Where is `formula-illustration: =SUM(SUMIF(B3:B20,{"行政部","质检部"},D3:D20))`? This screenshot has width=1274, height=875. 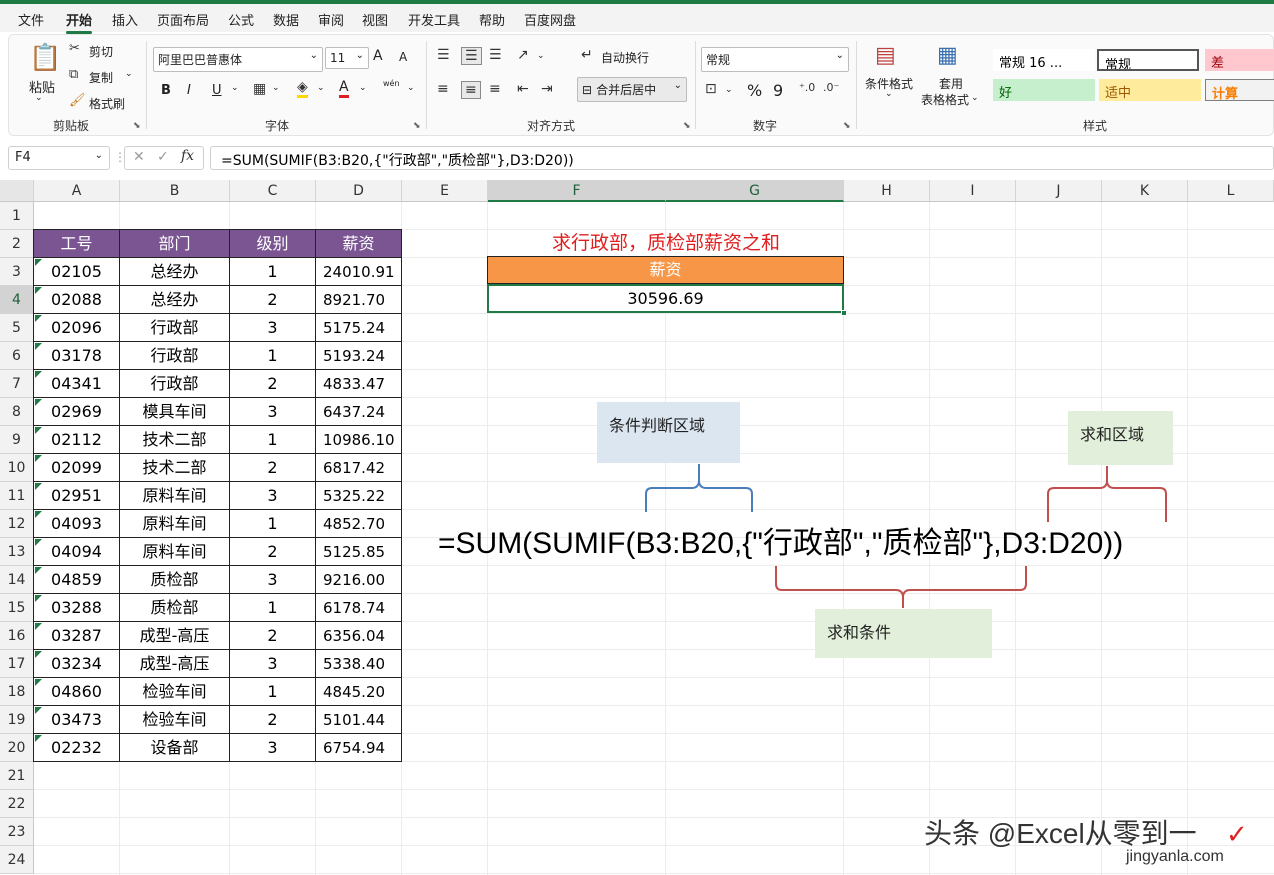
formula-illustration: =SUM(SUMIF(B3:B20,{"行政部","质检部"},D3:D20)) is located at coordinates (781, 543).